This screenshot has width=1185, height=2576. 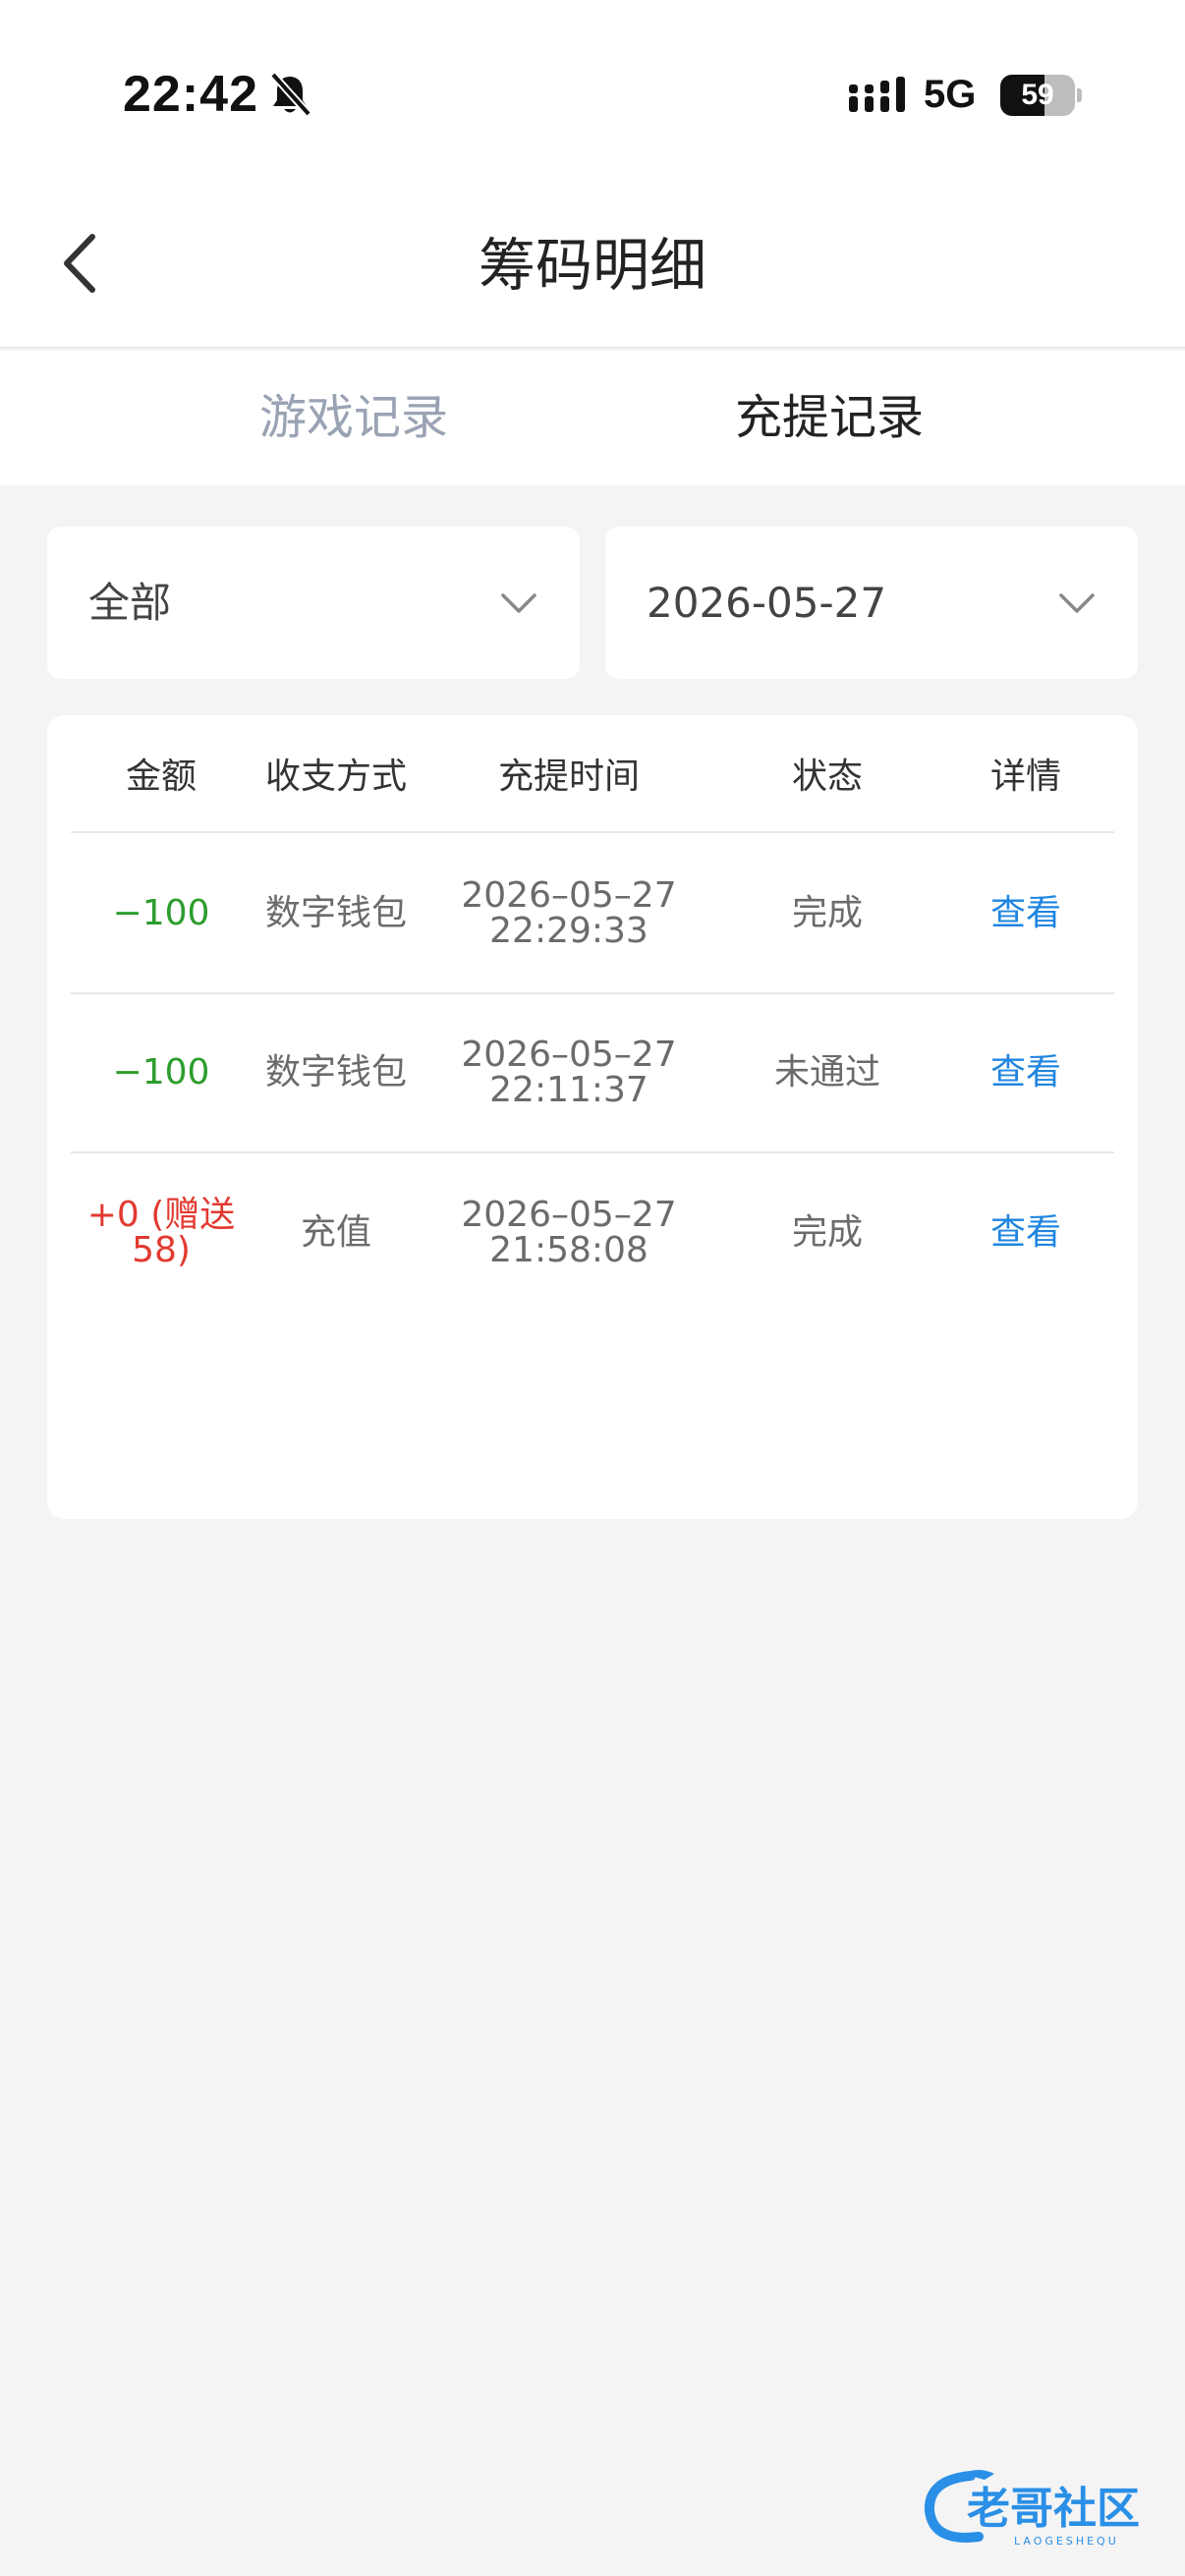 I want to click on type-filter-dropdown: 全部, so click(x=314, y=603).